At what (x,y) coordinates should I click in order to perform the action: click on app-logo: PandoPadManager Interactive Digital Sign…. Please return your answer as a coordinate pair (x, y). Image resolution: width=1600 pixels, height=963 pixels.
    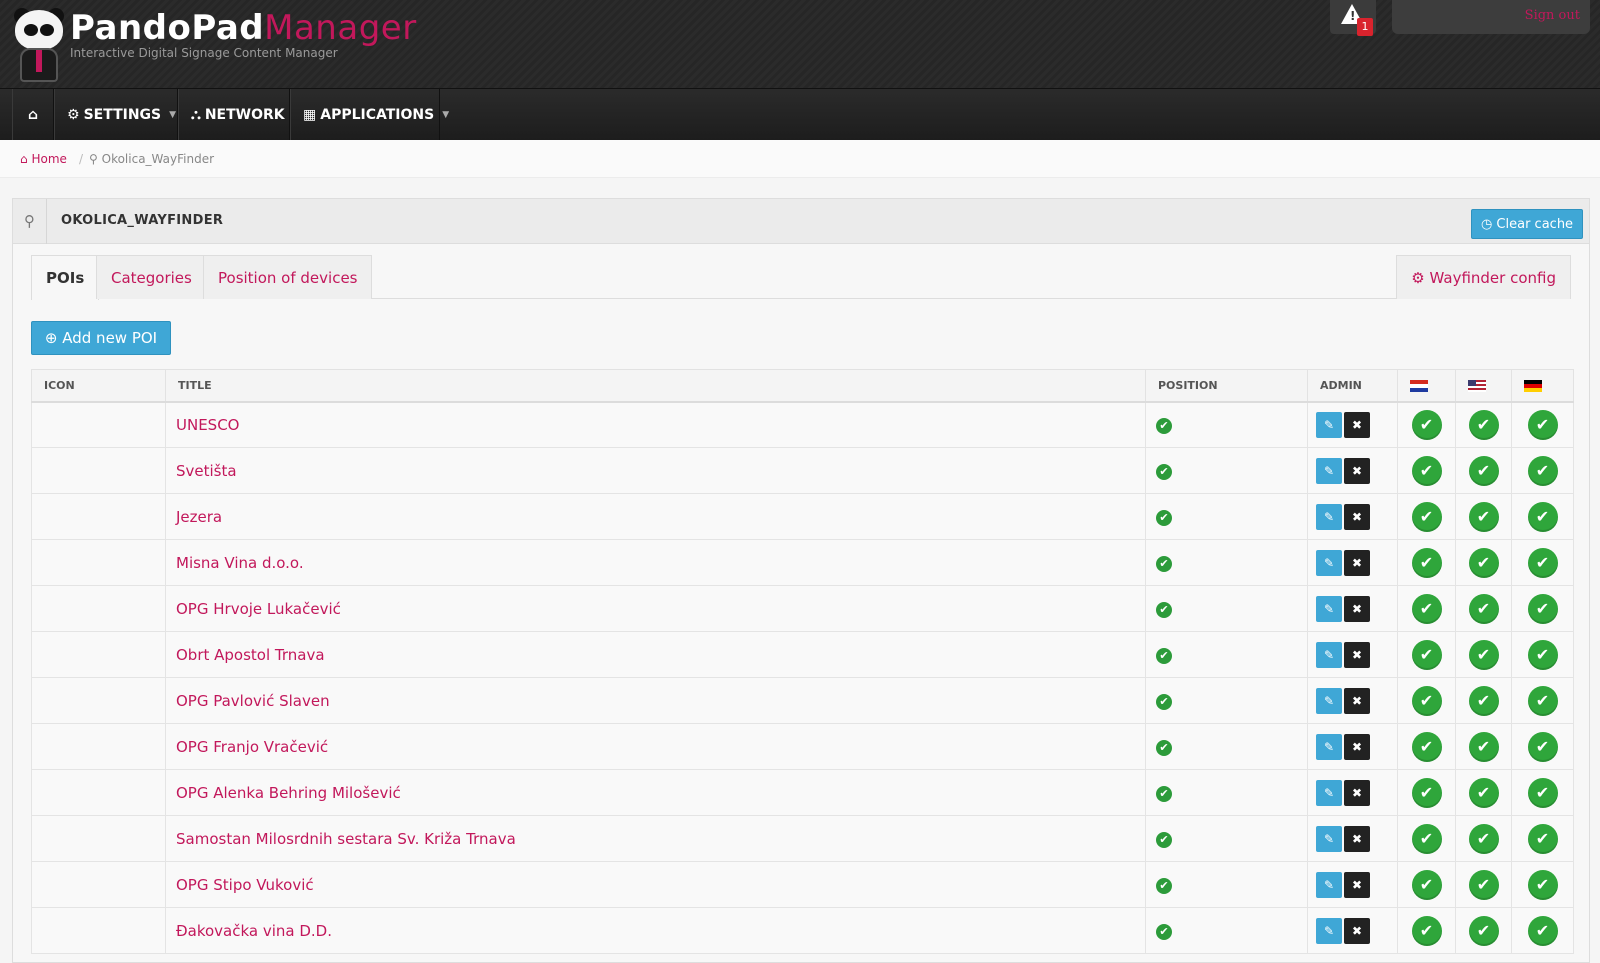
    Looking at the image, I should click on (214, 46).